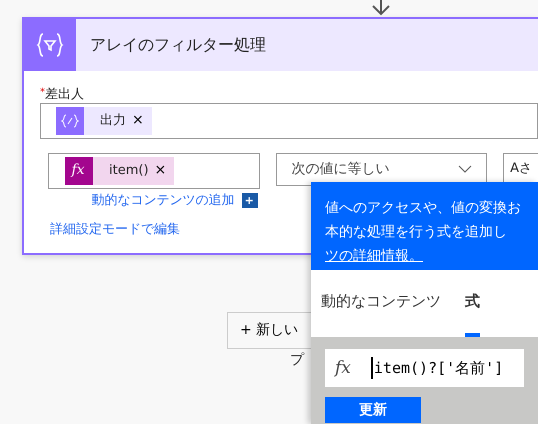 This screenshot has height=424, width=538. I want to click on expression-field: fx item()?['名前'], so click(424, 368).